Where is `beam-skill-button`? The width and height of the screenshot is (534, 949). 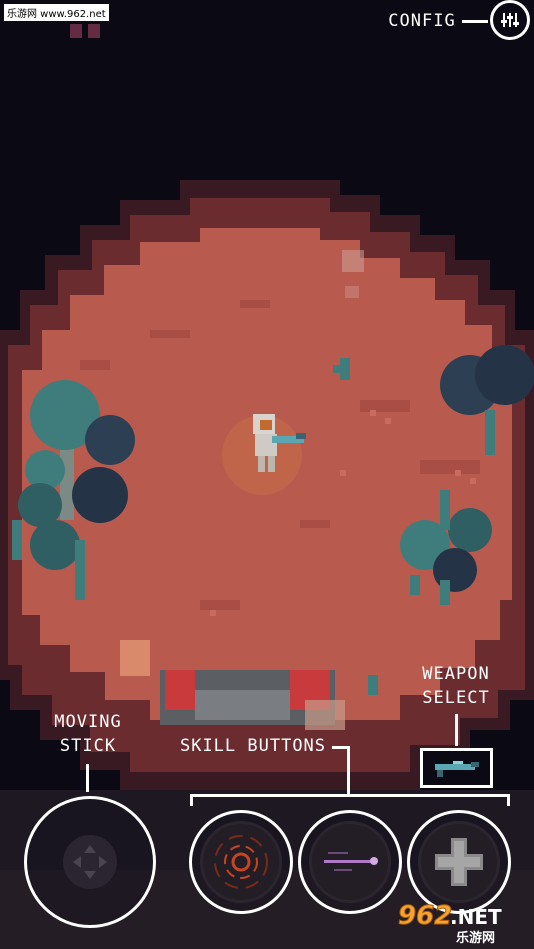 beam-skill-button is located at coordinates (350, 862).